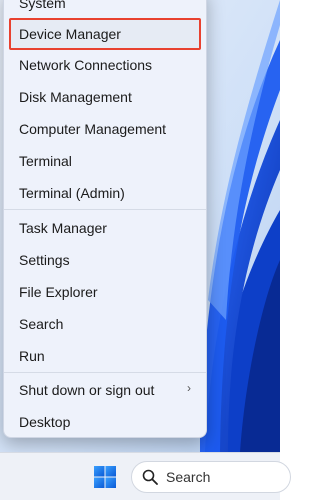 This screenshot has width=320, height=500. Describe the element at coordinates (105, 292) in the screenshot. I see `menu-item-file-explorer: File Explorer` at that location.